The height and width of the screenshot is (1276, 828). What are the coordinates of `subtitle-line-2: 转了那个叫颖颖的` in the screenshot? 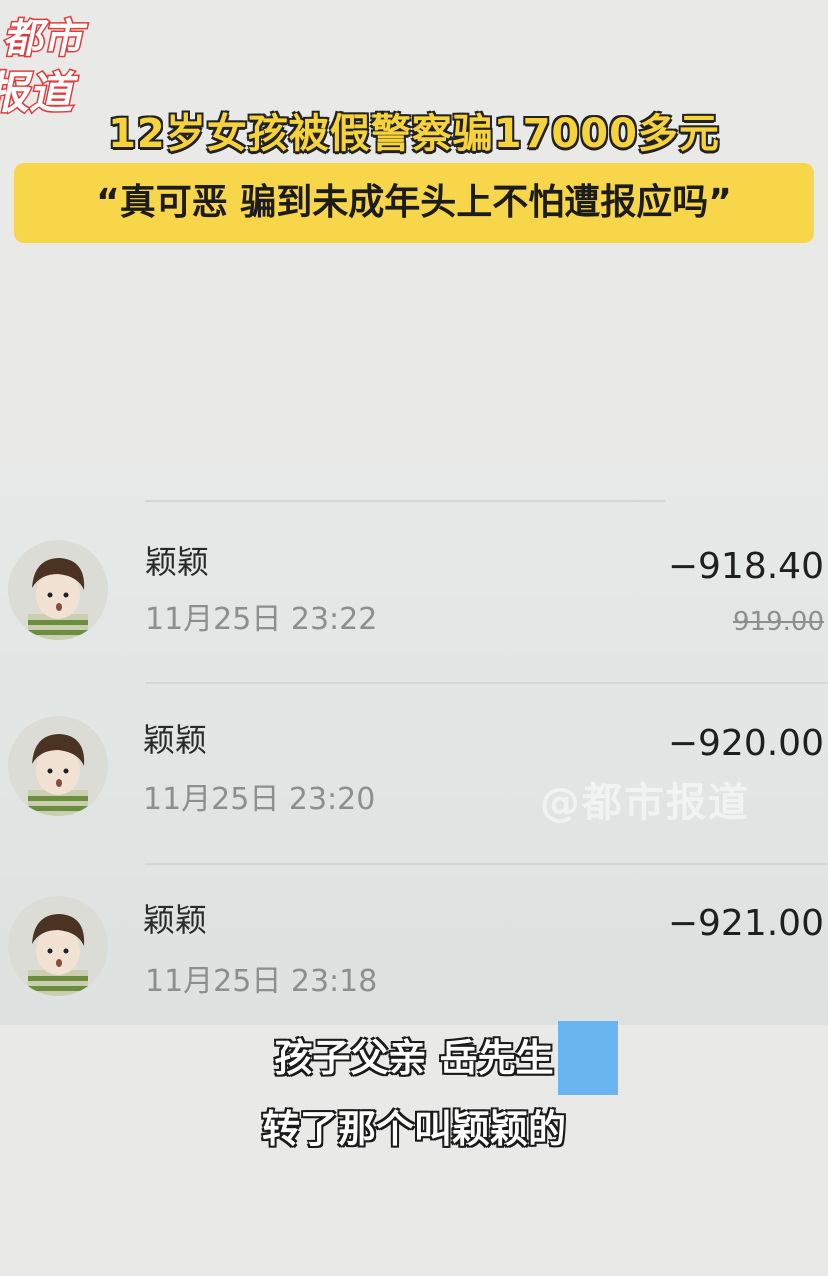 It's located at (413, 1129).